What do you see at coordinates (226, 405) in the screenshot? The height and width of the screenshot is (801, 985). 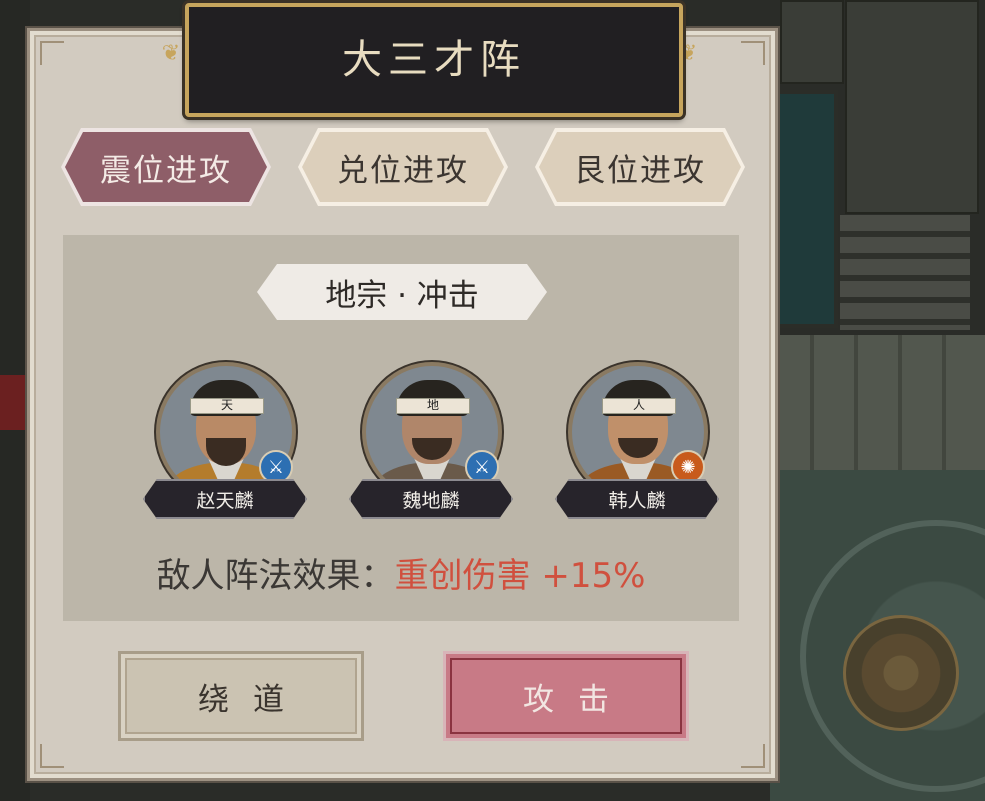 I see `headband-text: 天` at bounding box center [226, 405].